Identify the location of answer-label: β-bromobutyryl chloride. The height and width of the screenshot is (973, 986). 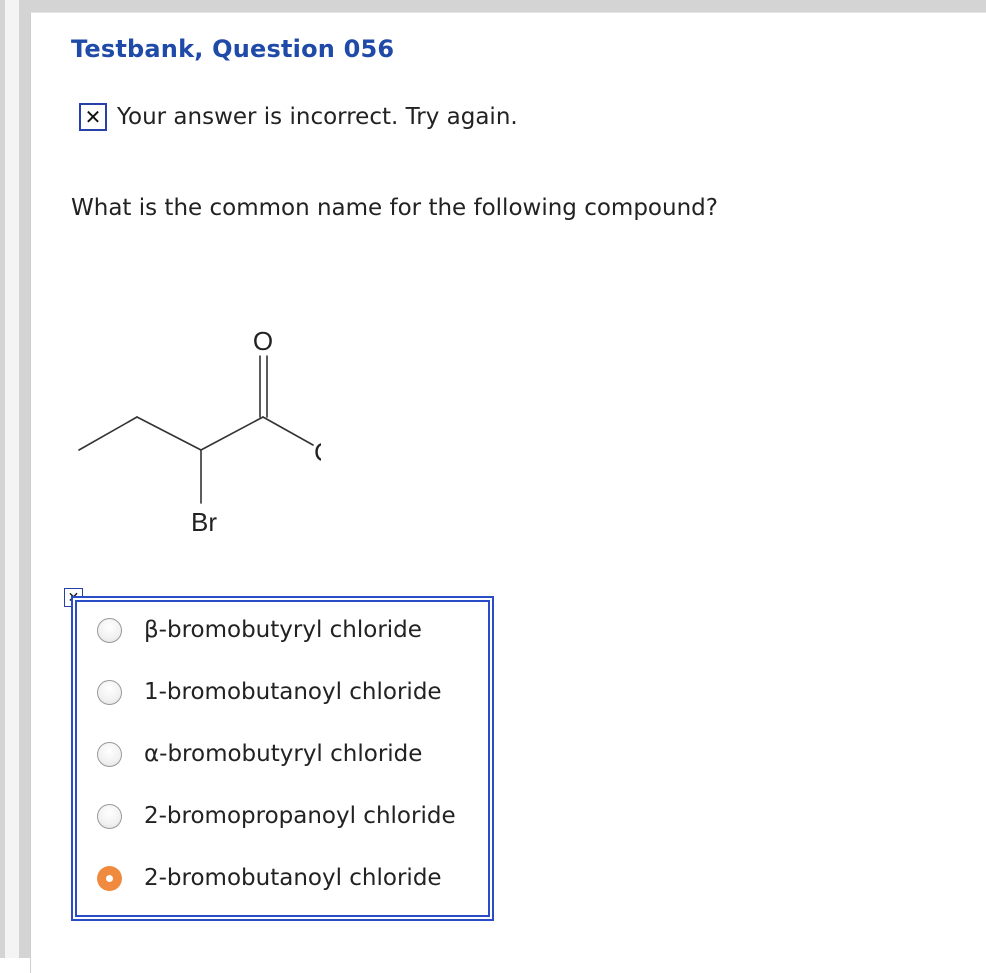
(283, 630).